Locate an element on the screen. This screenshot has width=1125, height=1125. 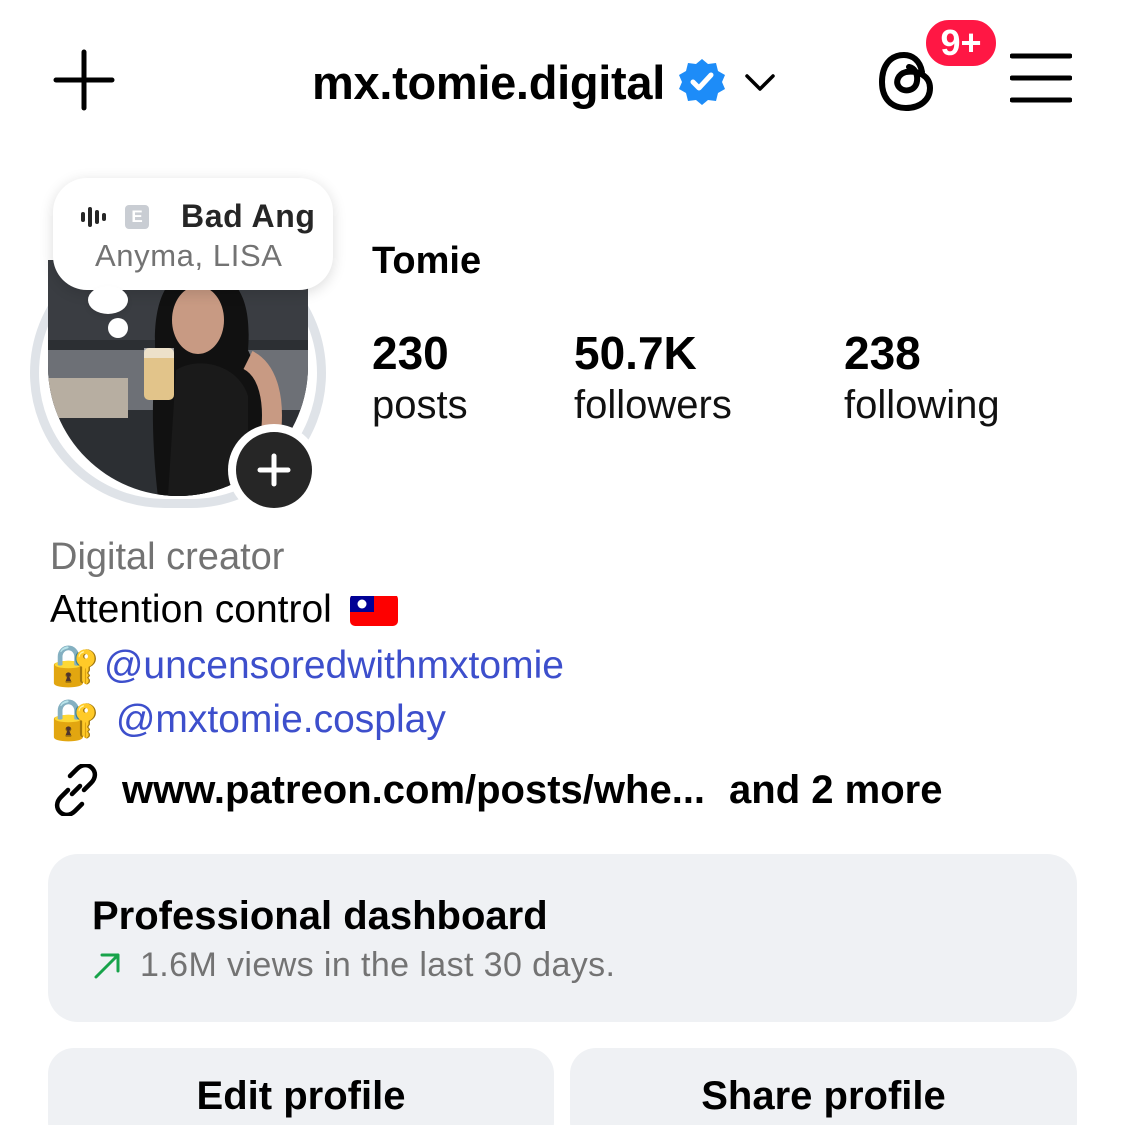
share-profile-label: Share profile is located at coordinates (823, 1096).